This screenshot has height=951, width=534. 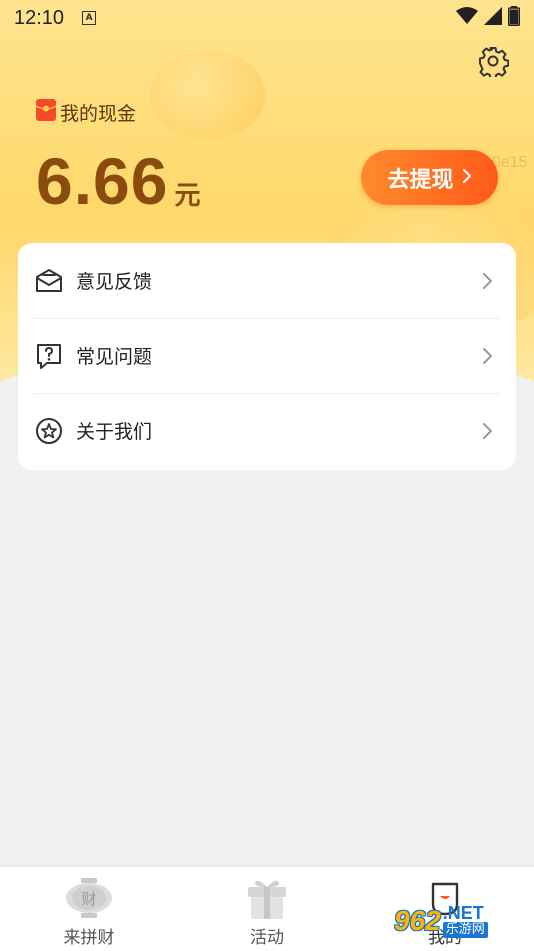 What do you see at coordinates (114, 282) in the screenshot?
I see `menu-item-label: 意见反馈` at bounding box center [114, 282].